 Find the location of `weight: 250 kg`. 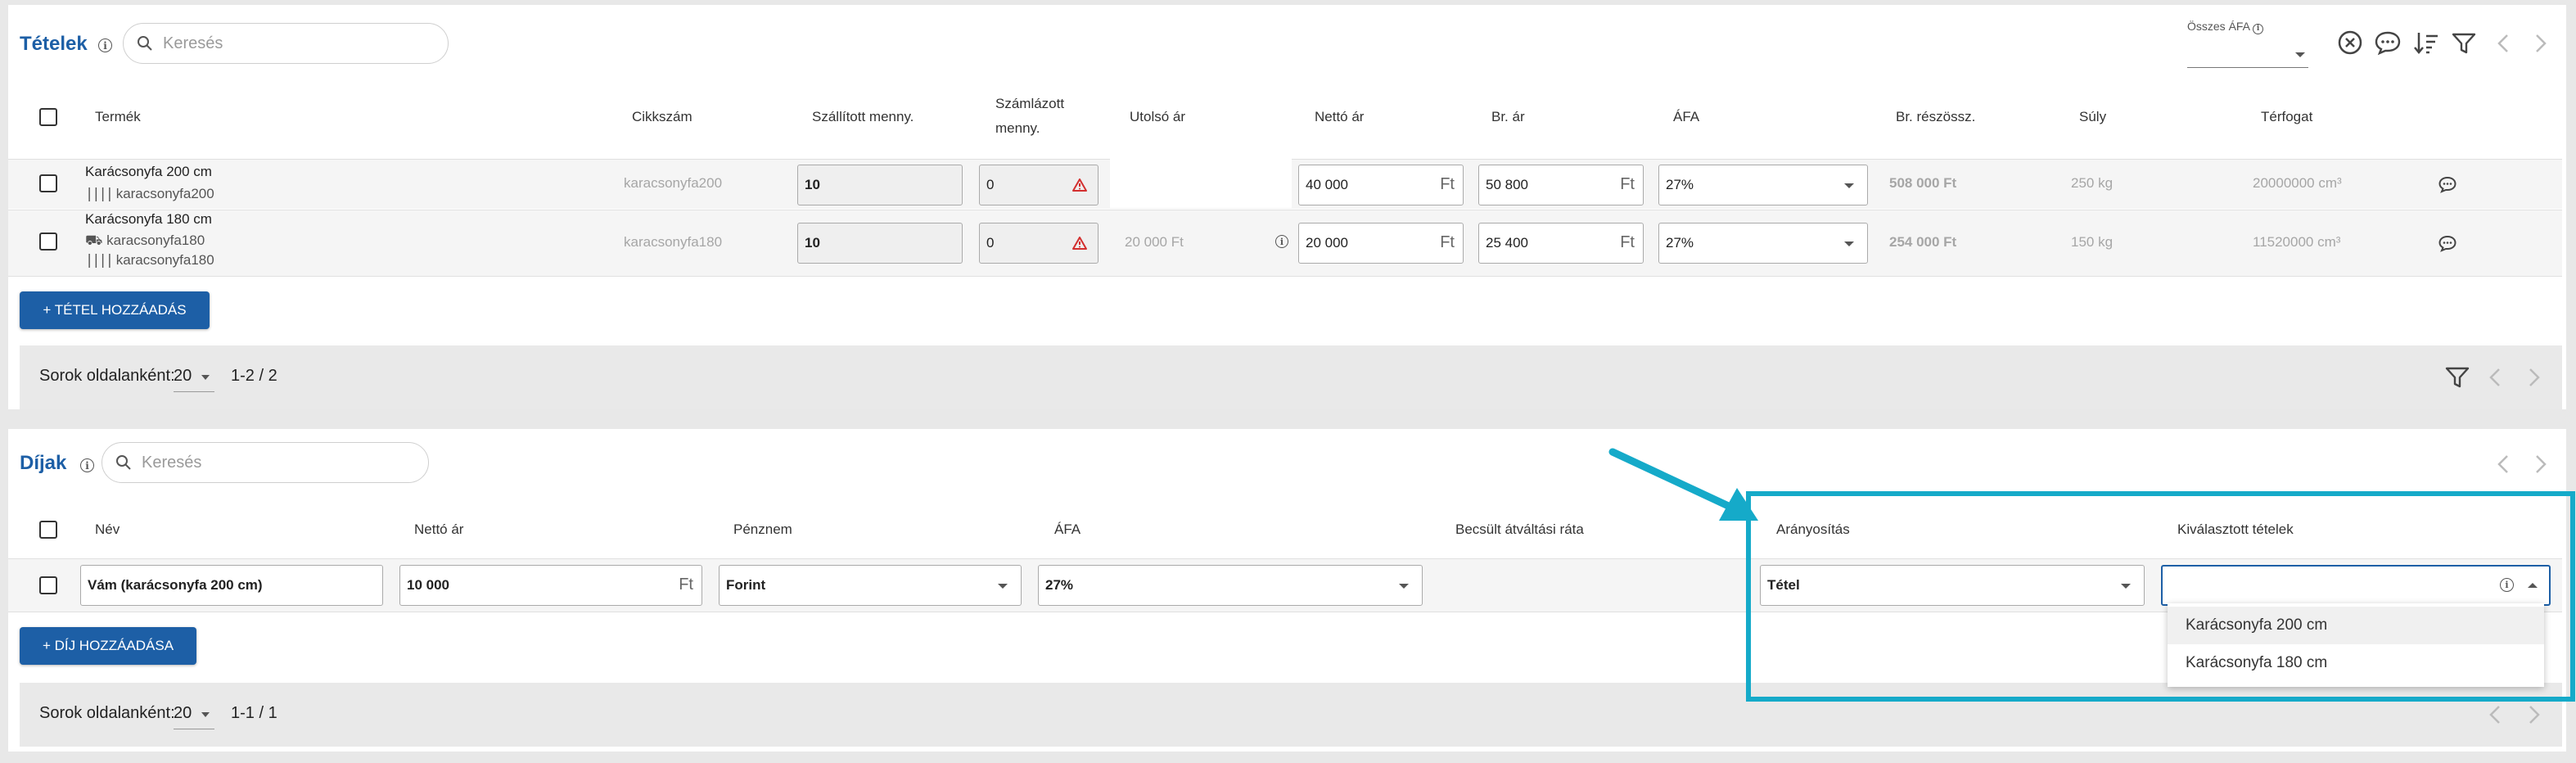

weight: 250 kg is located at coordinates (2092, 183).